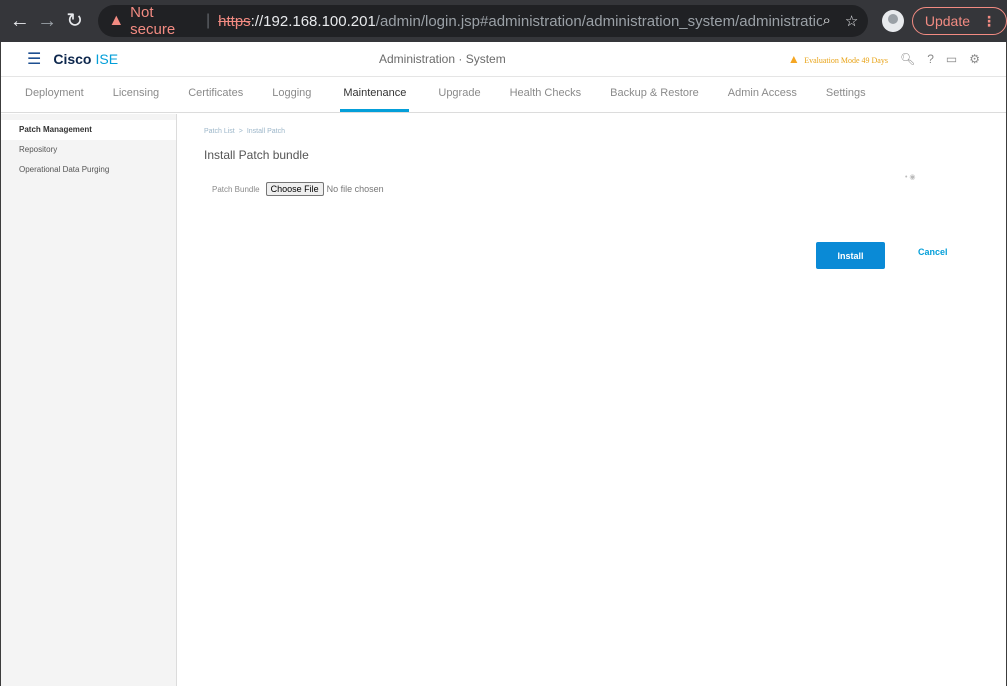 Image resolution: width=1007 pixels, height=686 pixels. What do you see at coordinates (375, 99) in the screenshot?
I see `tab-maintenance: Maintenance` at bounding box center [375, 99].